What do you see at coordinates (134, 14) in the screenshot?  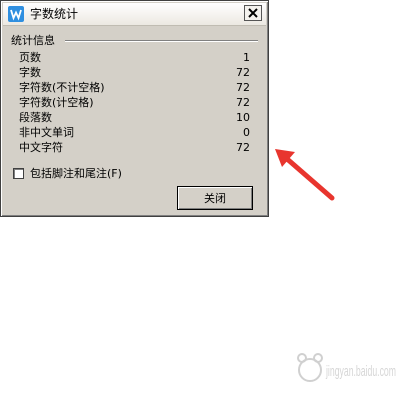 I see `title-bar: 字数统计` at bounding box center [134, 14].